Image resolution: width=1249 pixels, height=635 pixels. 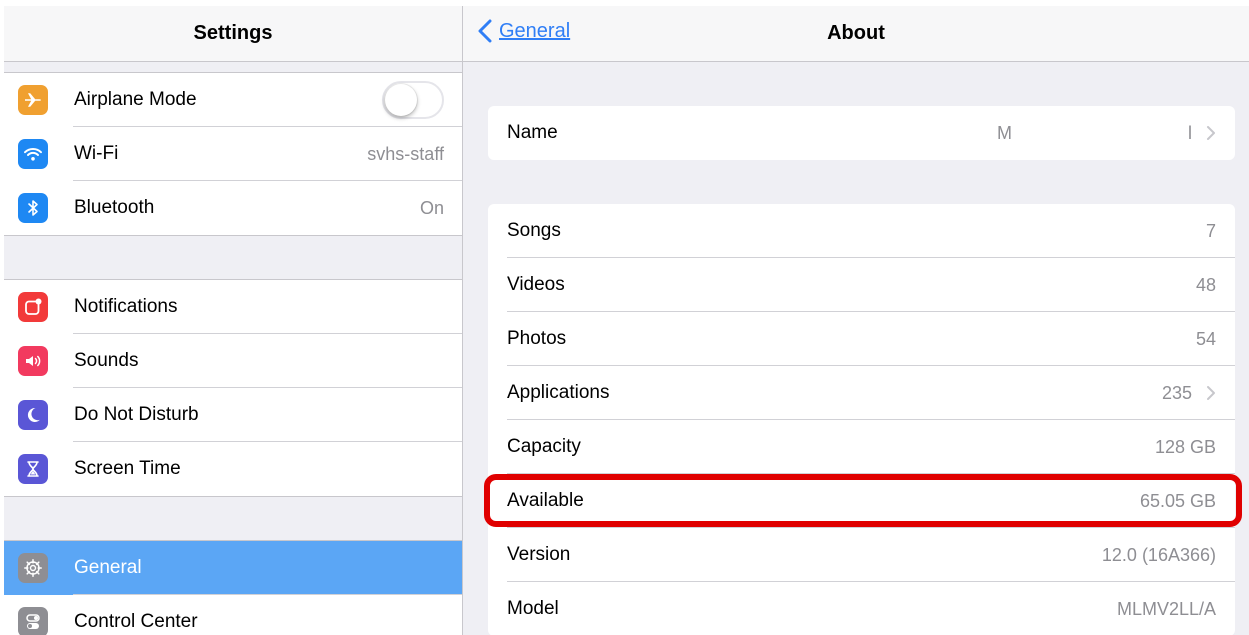 I want to click on row-label: Available, so click(x=545, y=500).